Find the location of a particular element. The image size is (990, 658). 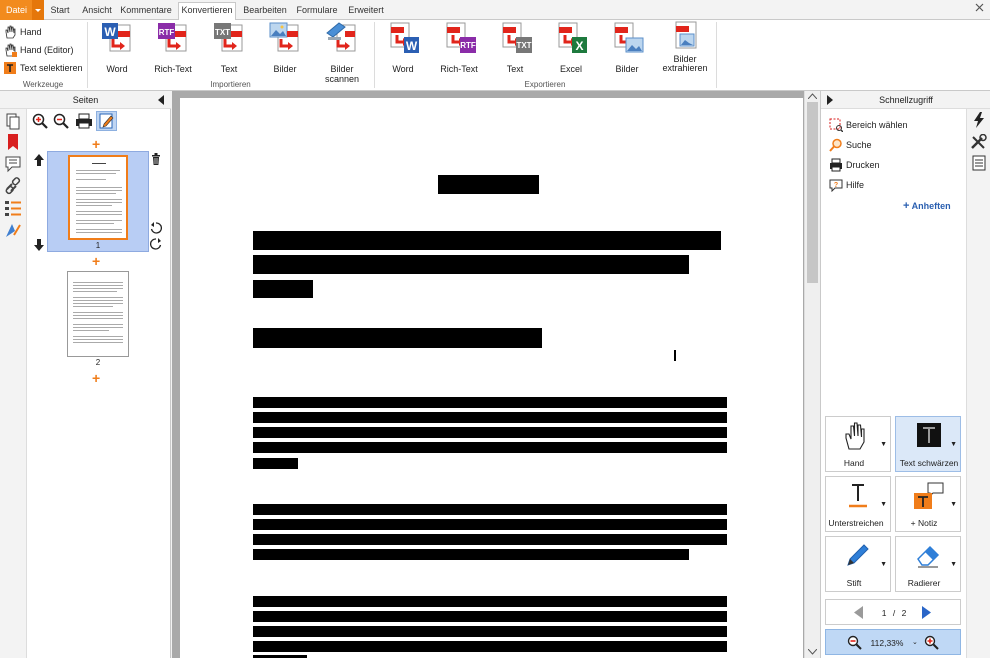

hand-icon is located at coordinates (10, 32).